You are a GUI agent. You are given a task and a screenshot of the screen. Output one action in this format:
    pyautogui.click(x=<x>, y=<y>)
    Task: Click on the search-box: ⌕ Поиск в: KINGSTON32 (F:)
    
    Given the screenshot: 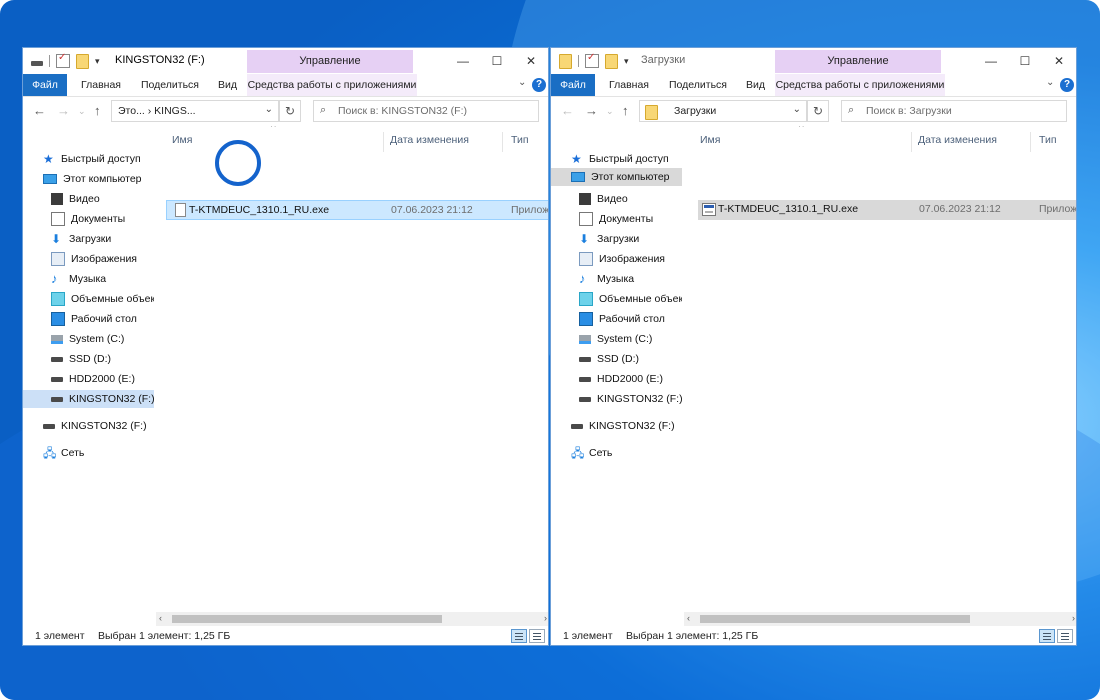 What is the action you would take?
    pyautogui.click(x=426, y=111)
    